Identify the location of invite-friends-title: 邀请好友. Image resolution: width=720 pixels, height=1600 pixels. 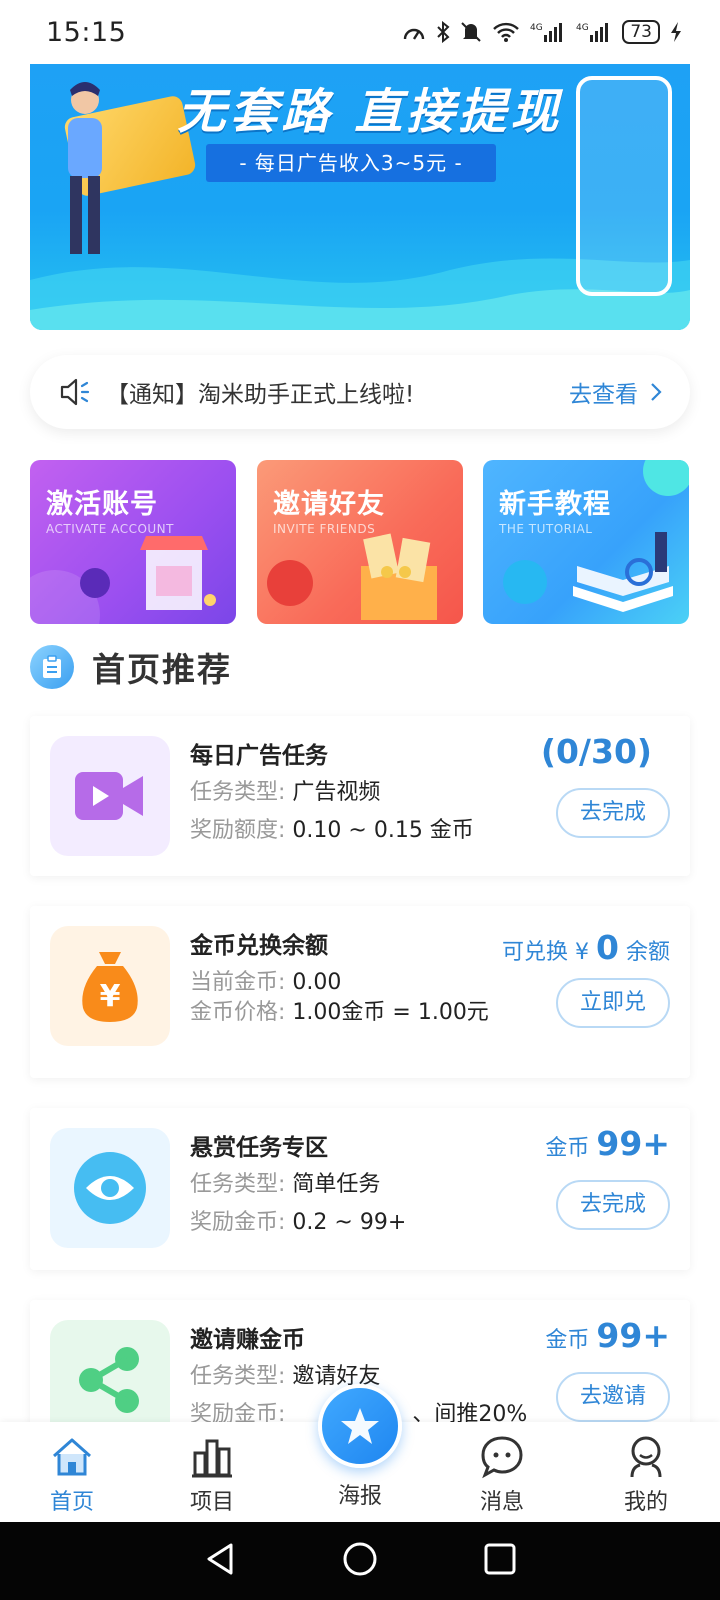
(329, 504).